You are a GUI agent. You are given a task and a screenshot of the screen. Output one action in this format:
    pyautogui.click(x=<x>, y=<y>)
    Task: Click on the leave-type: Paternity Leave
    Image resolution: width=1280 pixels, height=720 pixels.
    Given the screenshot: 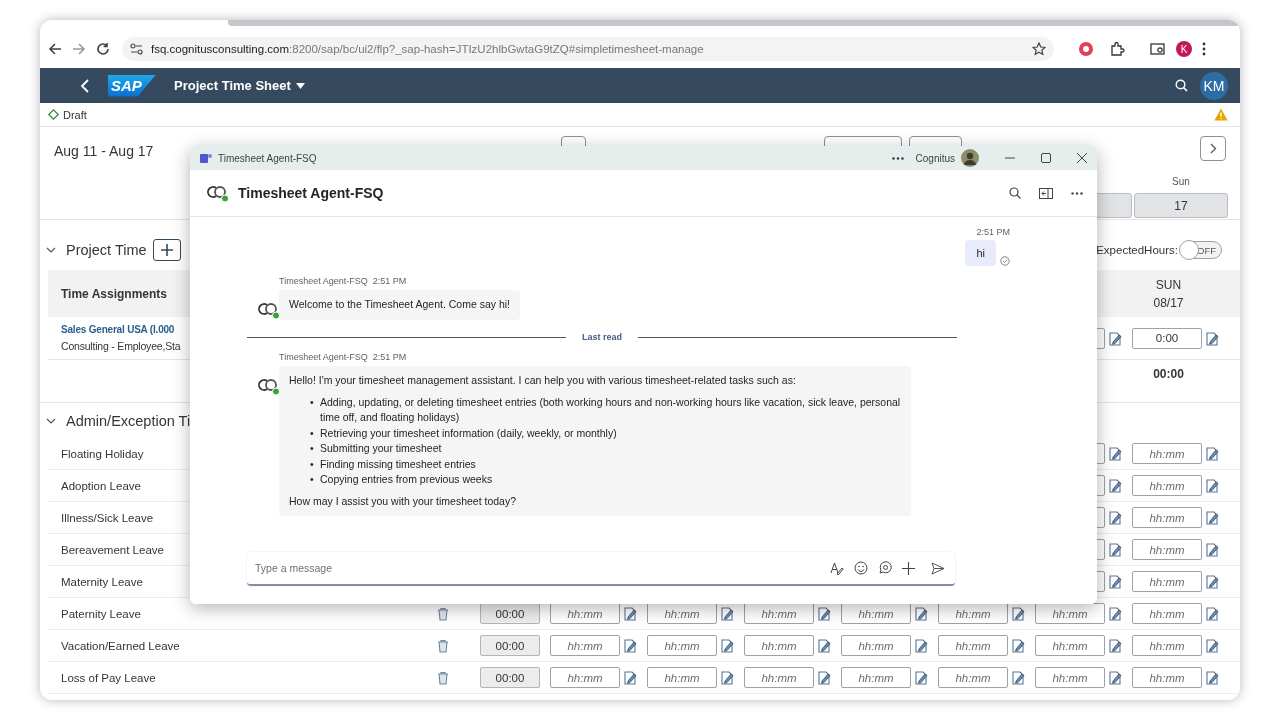 What is the action you would take?
    pyautogui.click(x=101, y=613)
    